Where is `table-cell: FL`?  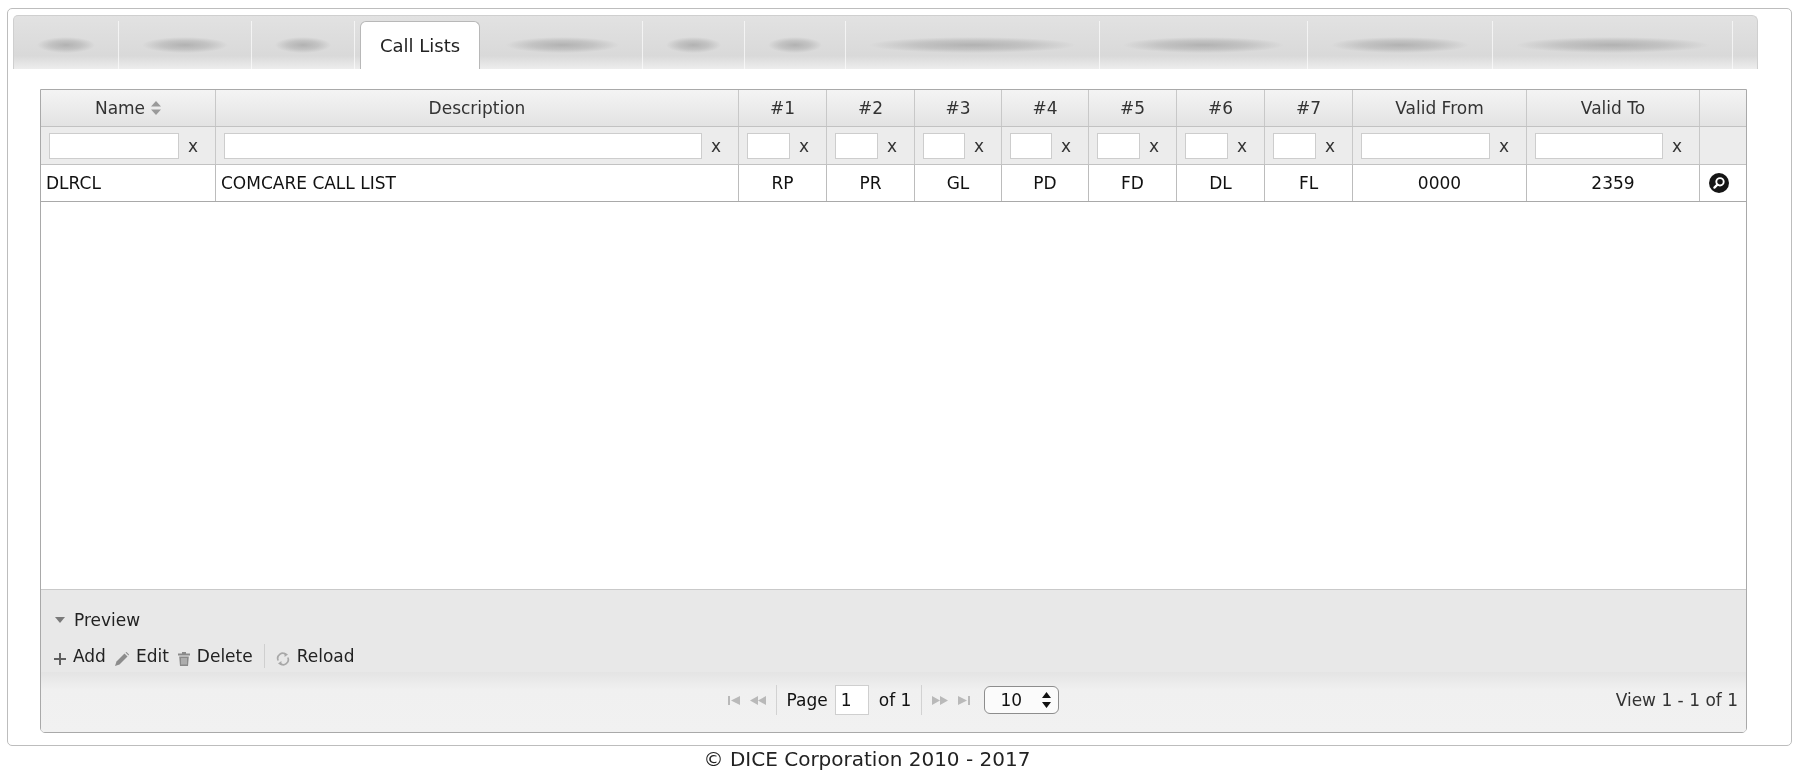
table-cell: FL is located at coordinates (1308, 183).